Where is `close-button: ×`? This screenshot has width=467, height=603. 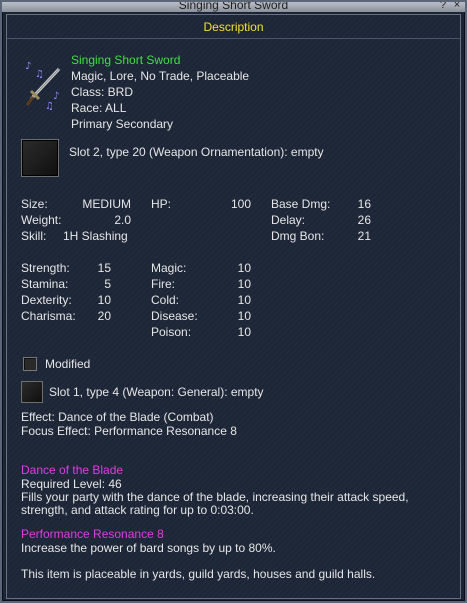
close-button: × is located at coordinates (457, 7).